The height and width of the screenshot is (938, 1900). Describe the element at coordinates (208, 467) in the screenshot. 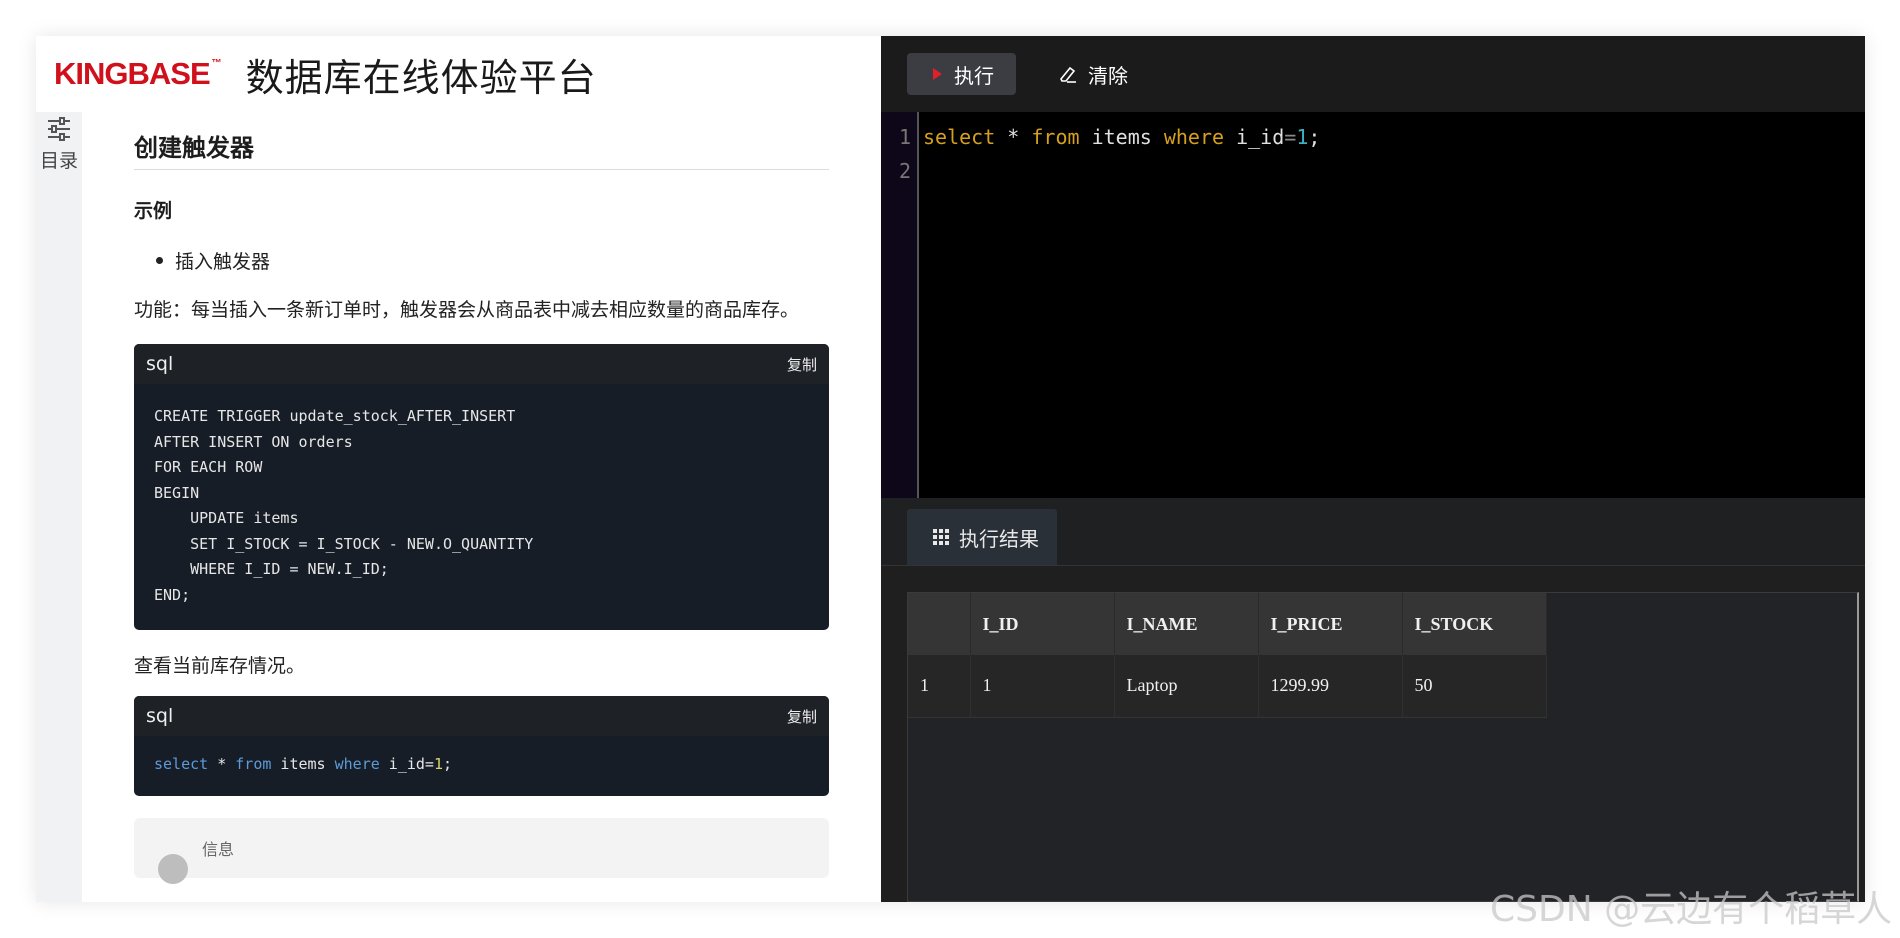

I see `code-line: FOR EACH ROW` at that location.